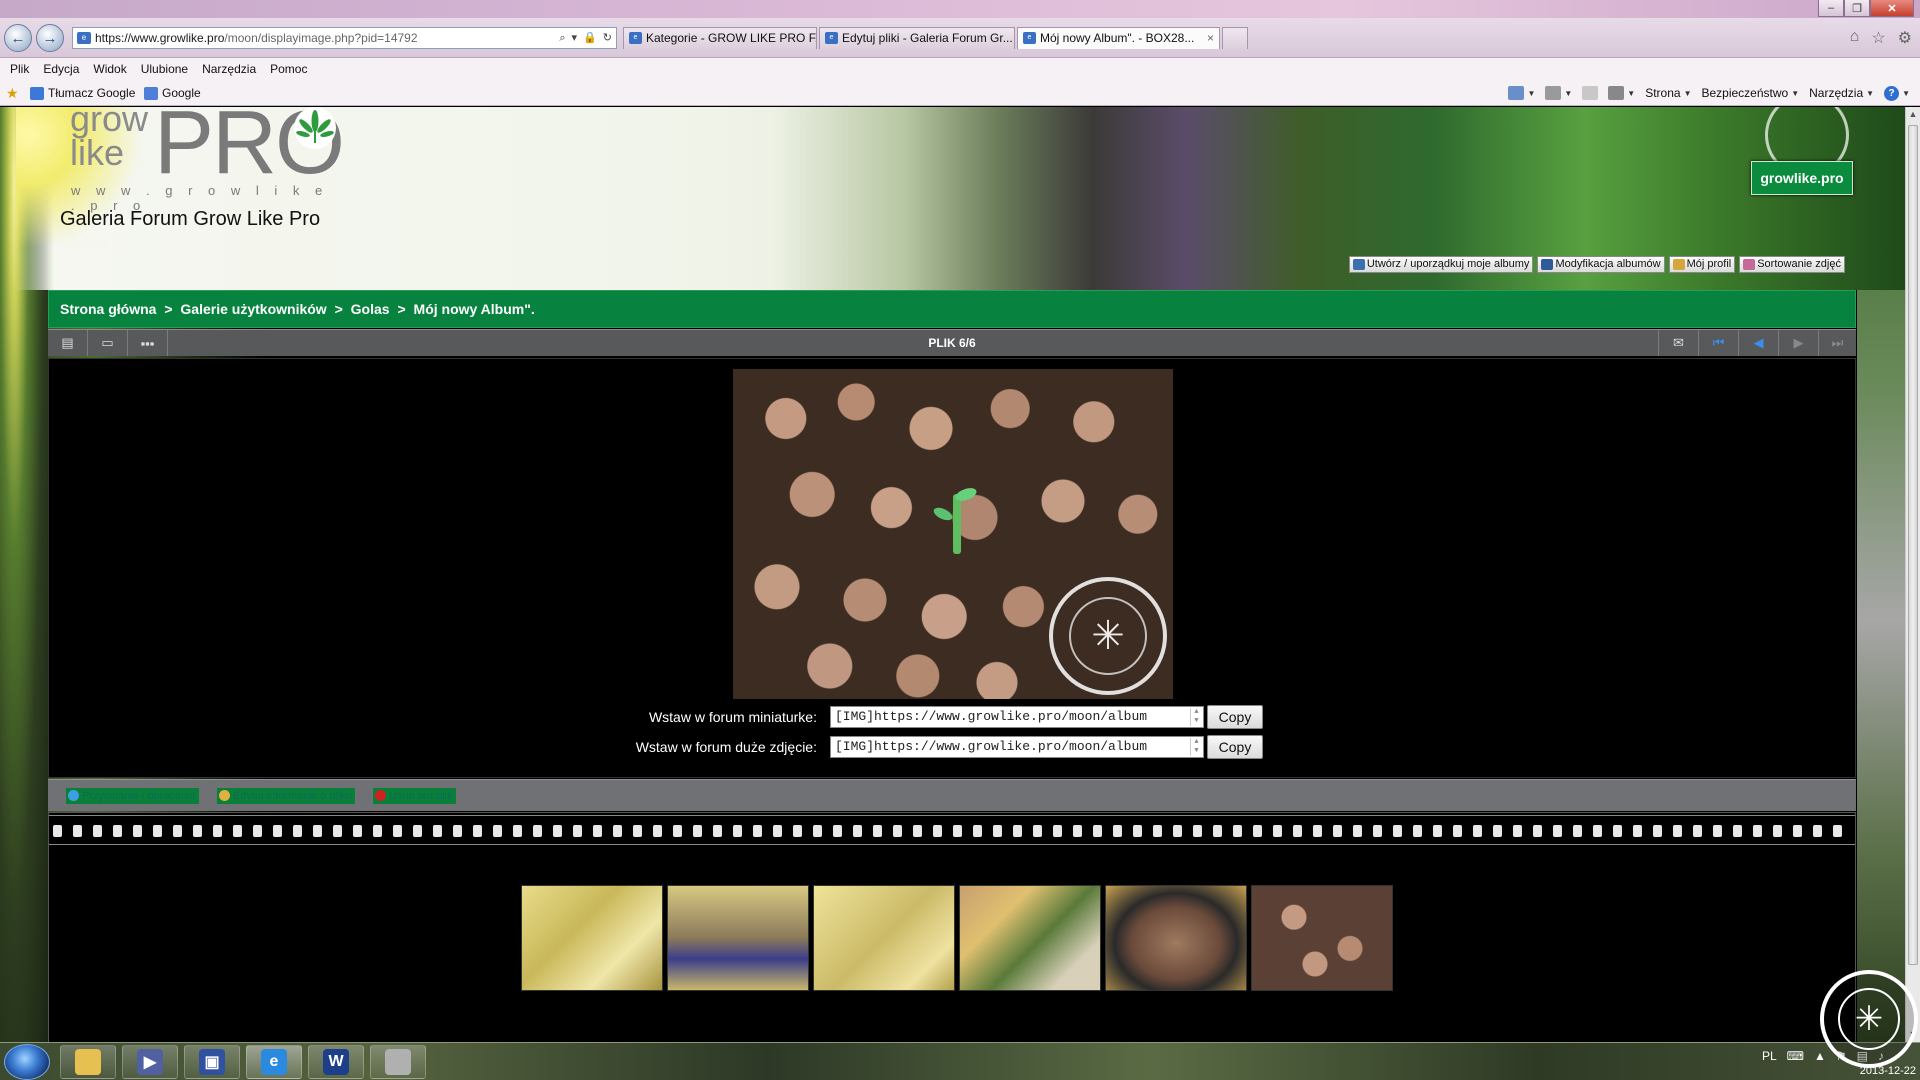 Image resolution: width=1920 pixels, height=1080 pixels. What do you see at coordinates (1758, 343) in the screenshot?
I see `previous-file-button: ◀` at bounding box center [1758, 343].